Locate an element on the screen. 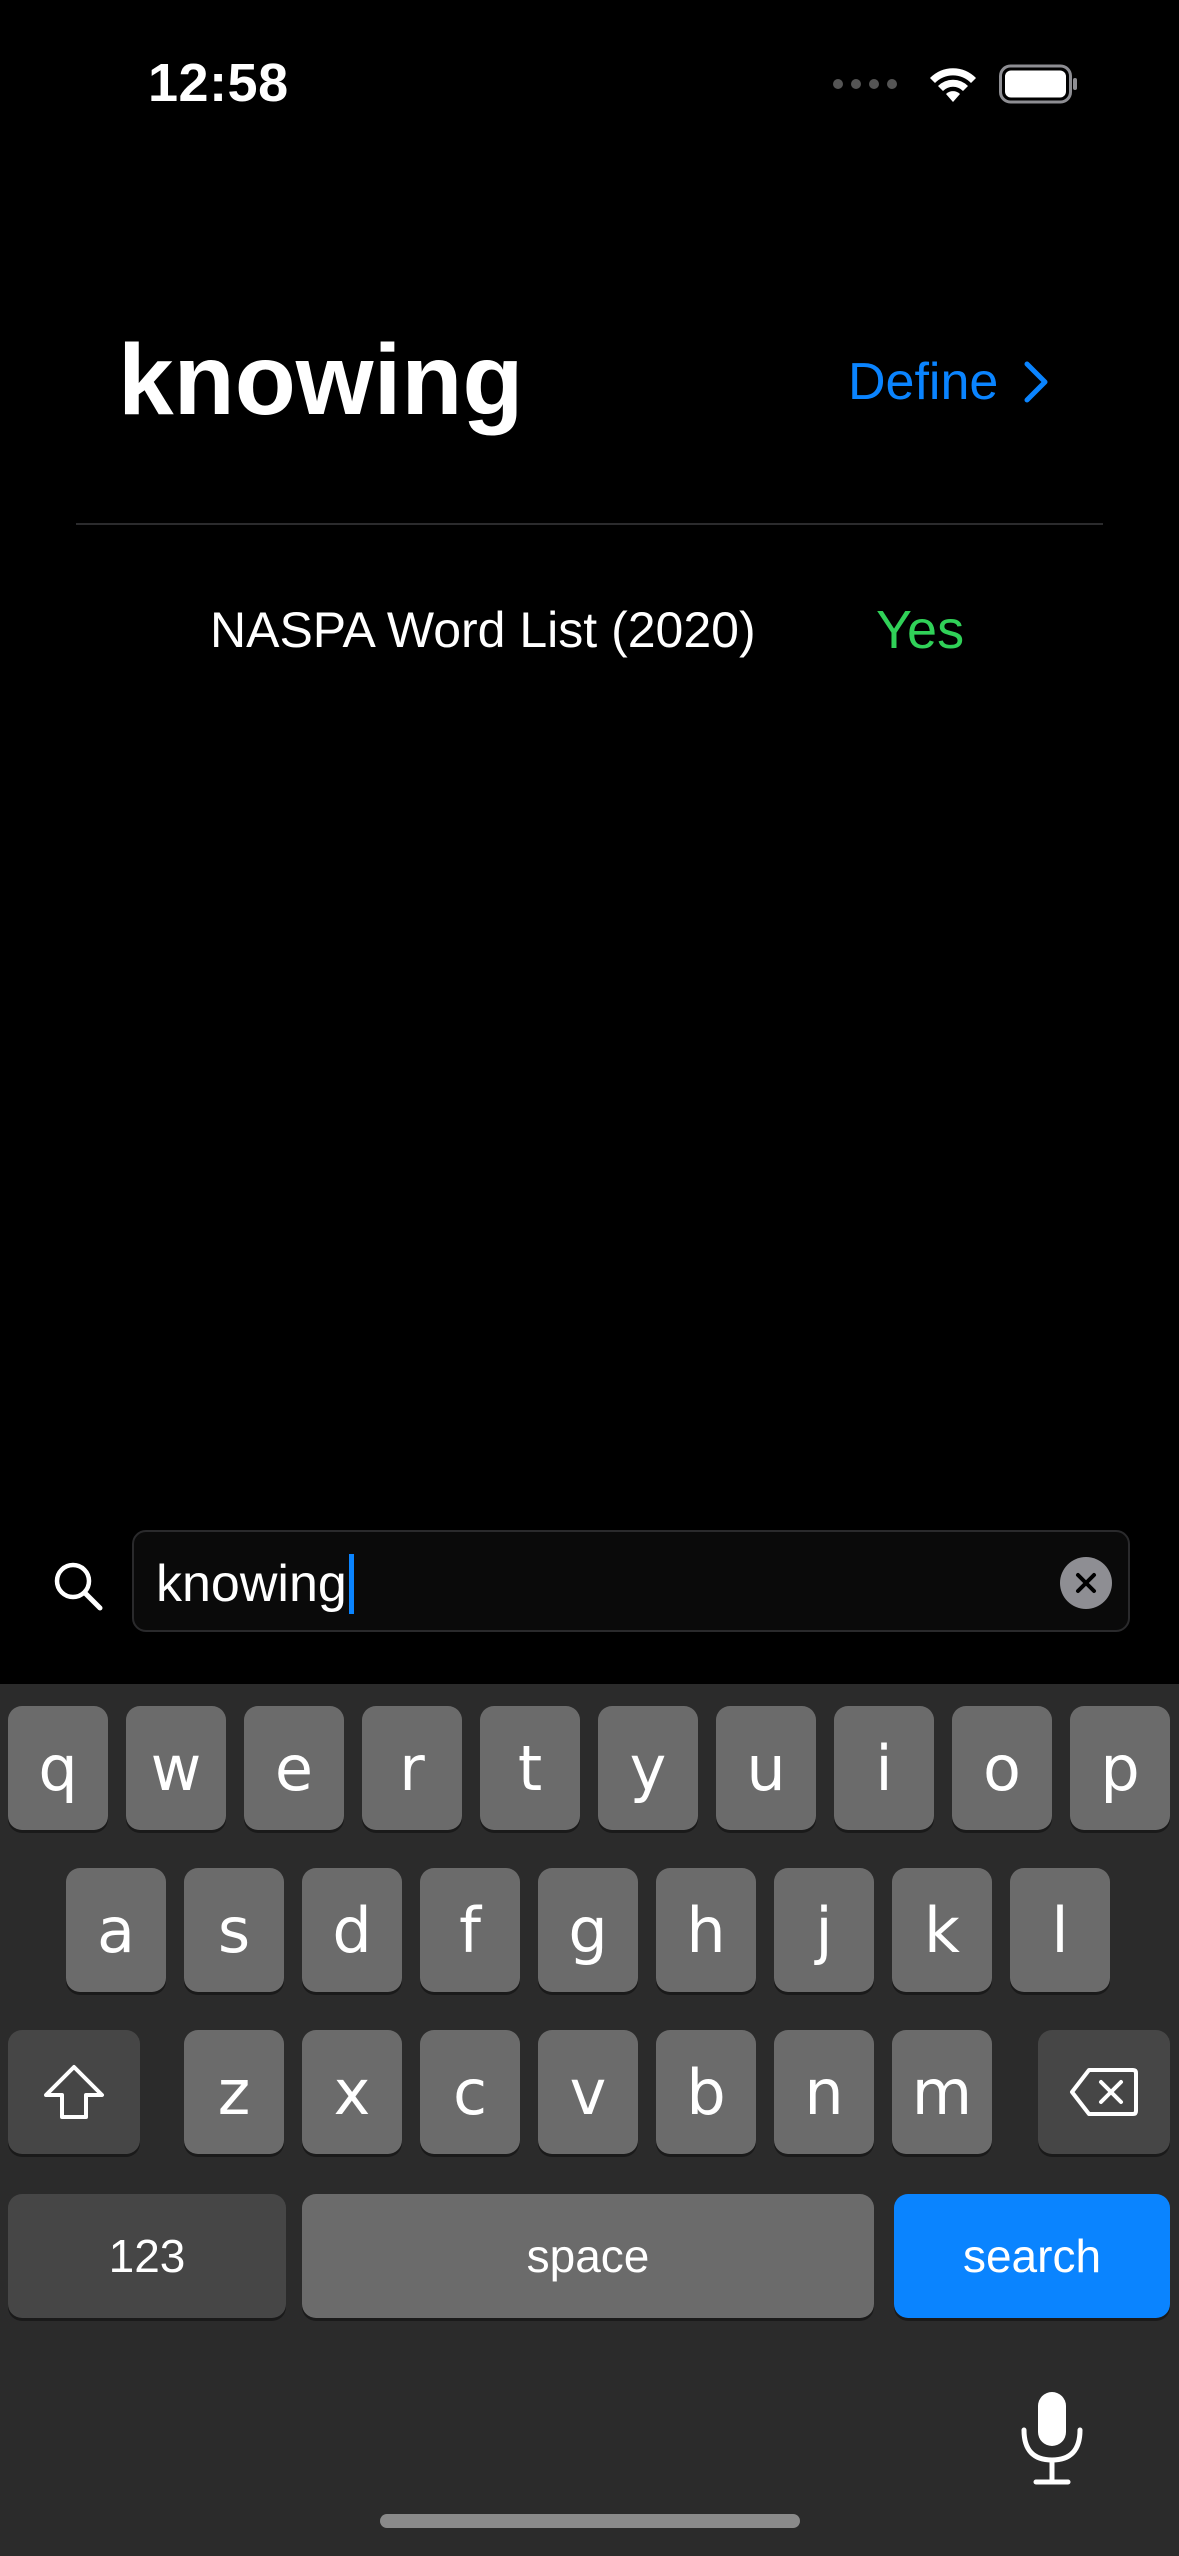 This screenshot has height=2556, width=1179. validity-status: Yes is located at coordinates (920, 630).